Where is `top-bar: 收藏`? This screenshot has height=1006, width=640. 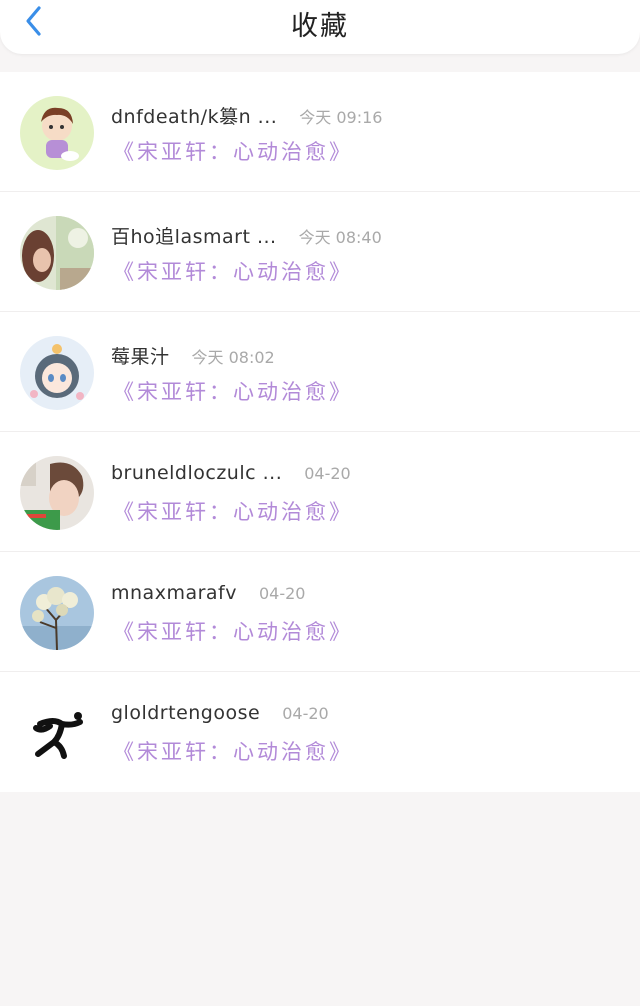
top-bar: 收藏 is located at coordinates (320, 27).